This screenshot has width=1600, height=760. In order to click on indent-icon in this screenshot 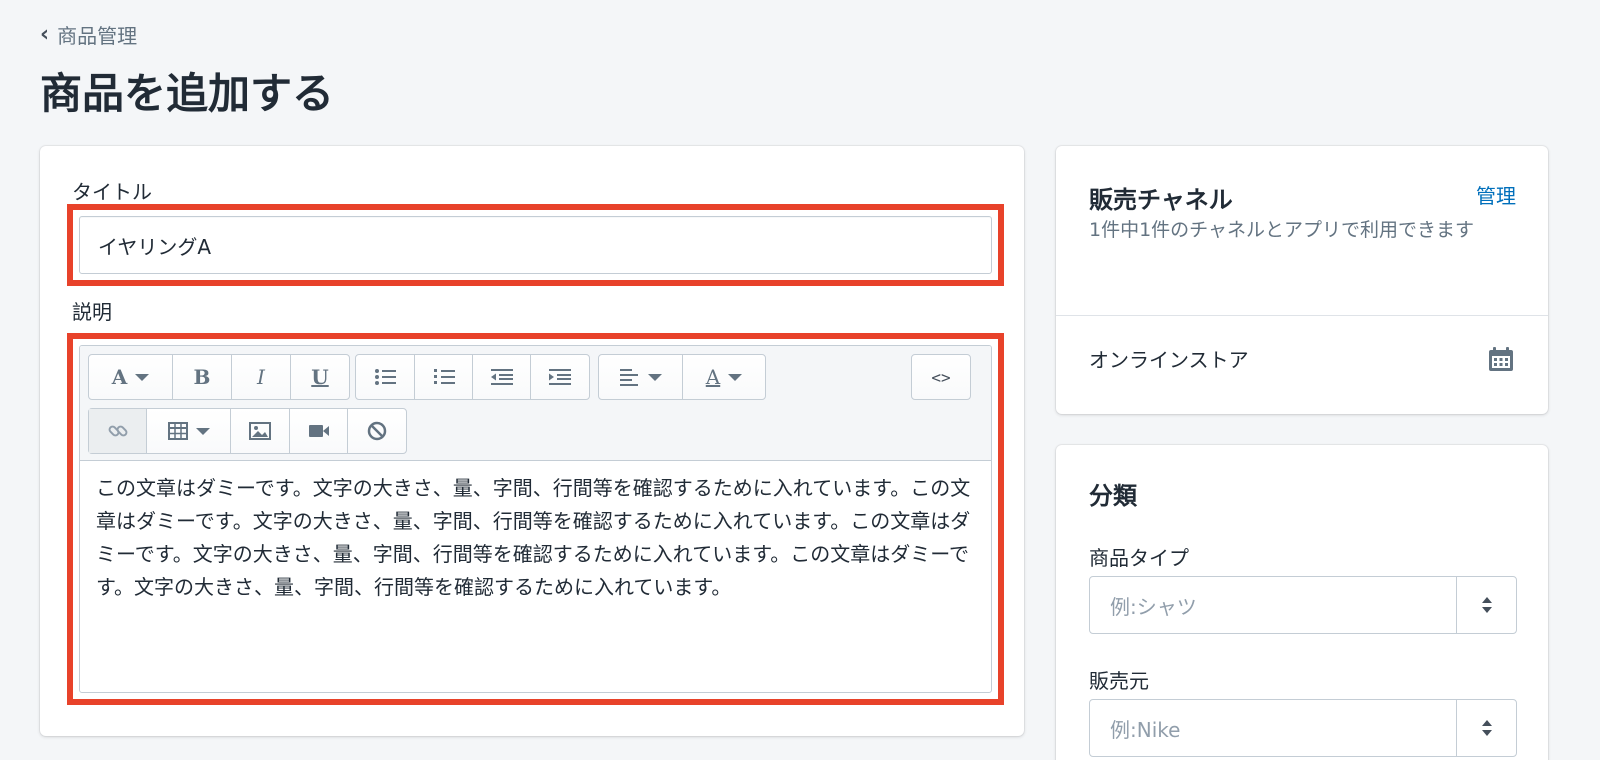, I will do `click(560, 377)`.